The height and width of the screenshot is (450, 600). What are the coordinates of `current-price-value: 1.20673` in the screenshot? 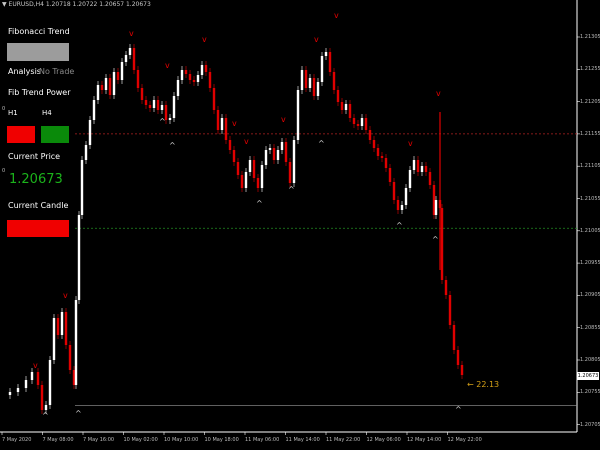 It's located at (36, 179).